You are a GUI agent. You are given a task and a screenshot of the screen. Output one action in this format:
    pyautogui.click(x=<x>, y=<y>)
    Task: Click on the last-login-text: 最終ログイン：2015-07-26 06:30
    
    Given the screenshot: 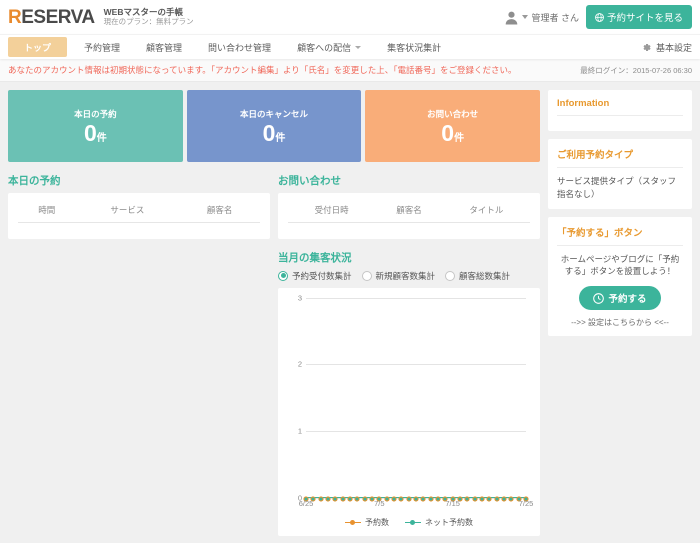 What is the action you would take?
    pyautogui.click(x=636, y=70)
    